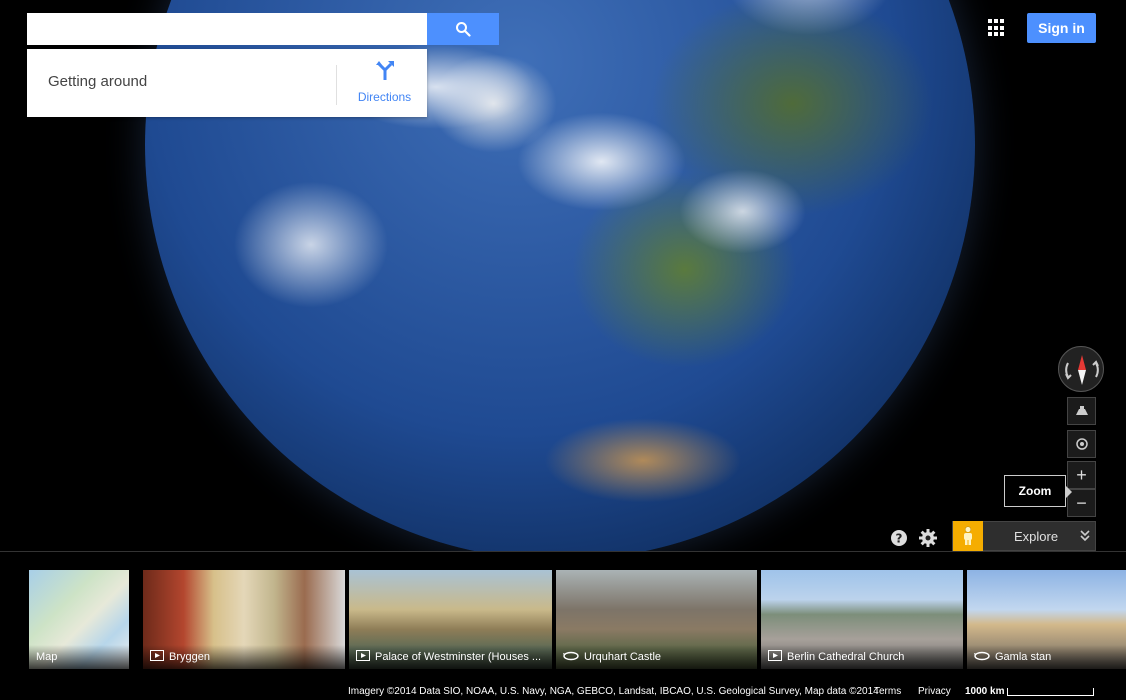 Image resolution: width=1126 pixels, height=700 pixels. I want to click on scale-bar, so click(1050, 692).